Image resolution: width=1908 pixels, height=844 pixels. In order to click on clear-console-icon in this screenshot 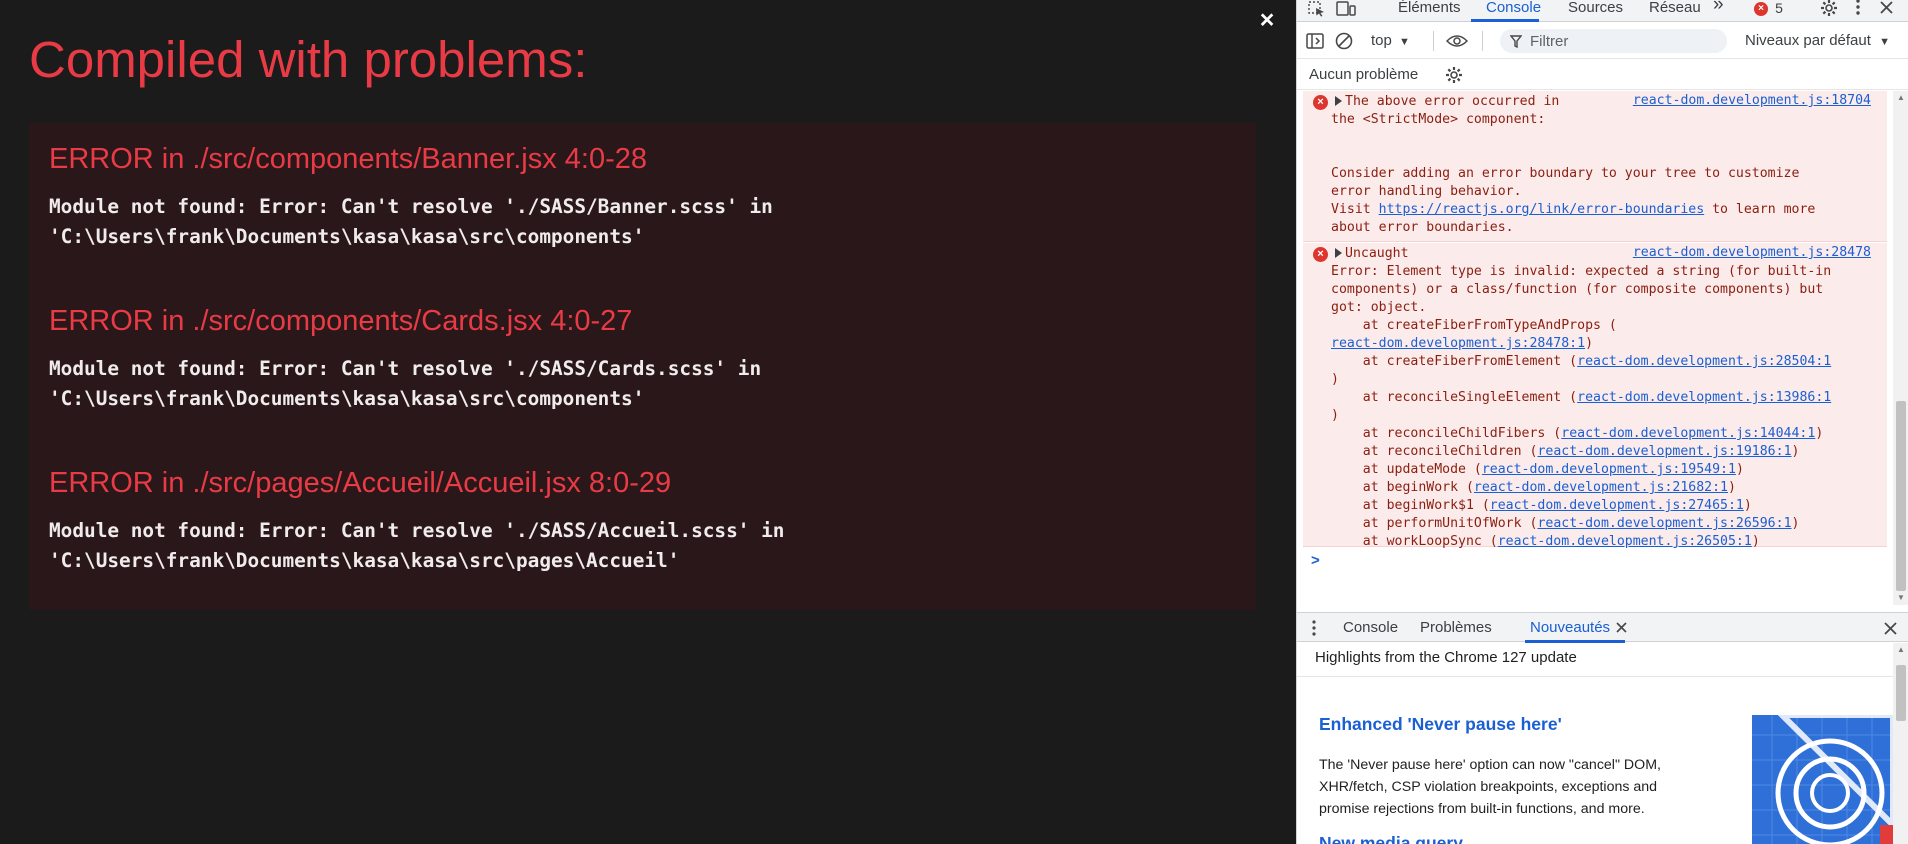, I will do `click(1344, 41)`.